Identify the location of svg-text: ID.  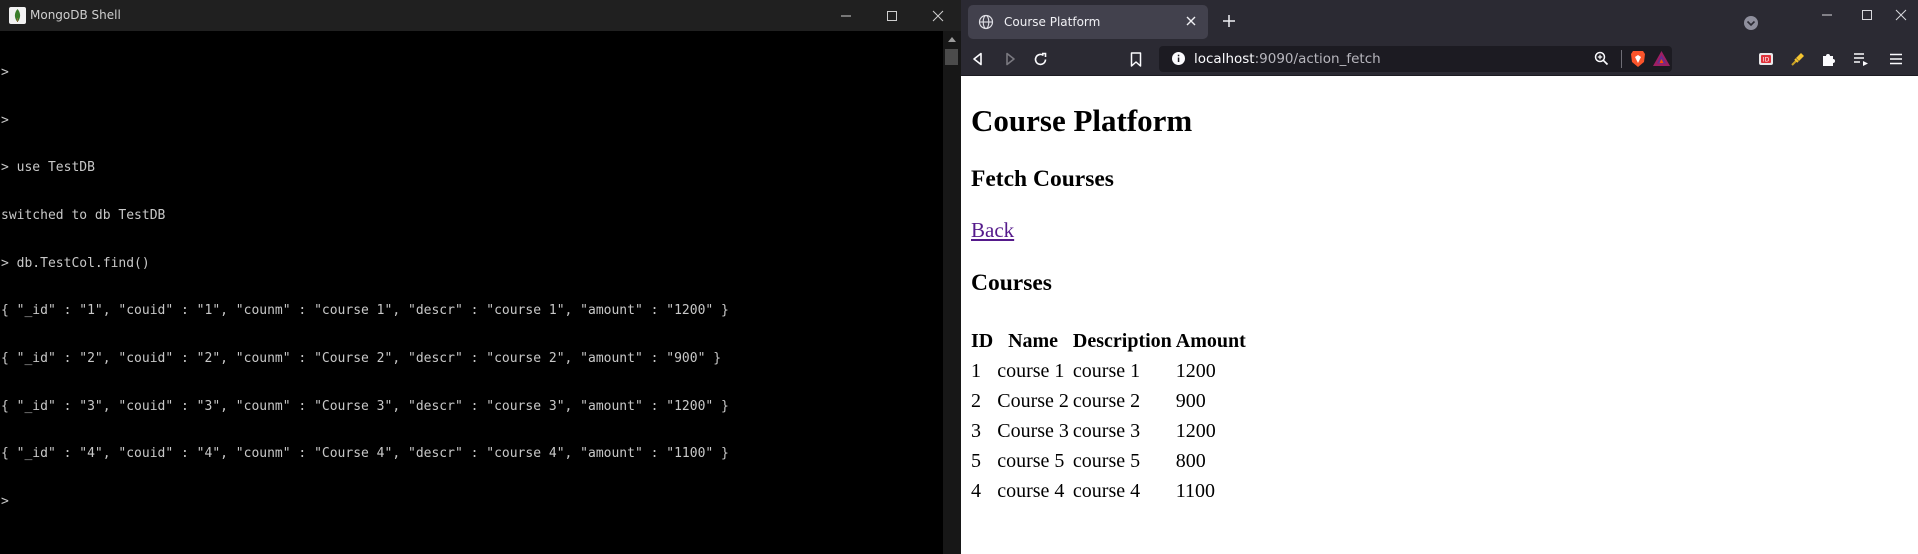
(1766, 60).